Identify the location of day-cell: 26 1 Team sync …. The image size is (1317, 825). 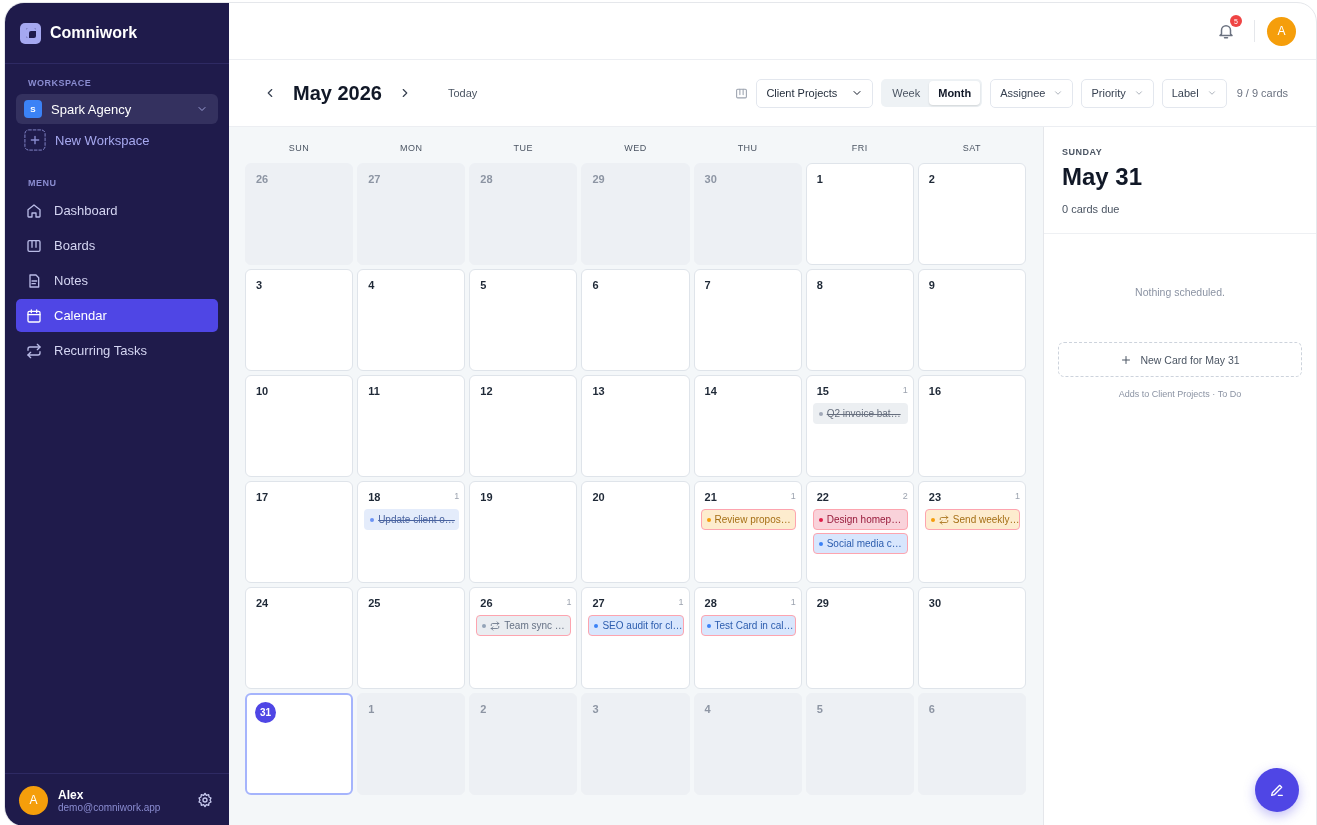
(523, 638).